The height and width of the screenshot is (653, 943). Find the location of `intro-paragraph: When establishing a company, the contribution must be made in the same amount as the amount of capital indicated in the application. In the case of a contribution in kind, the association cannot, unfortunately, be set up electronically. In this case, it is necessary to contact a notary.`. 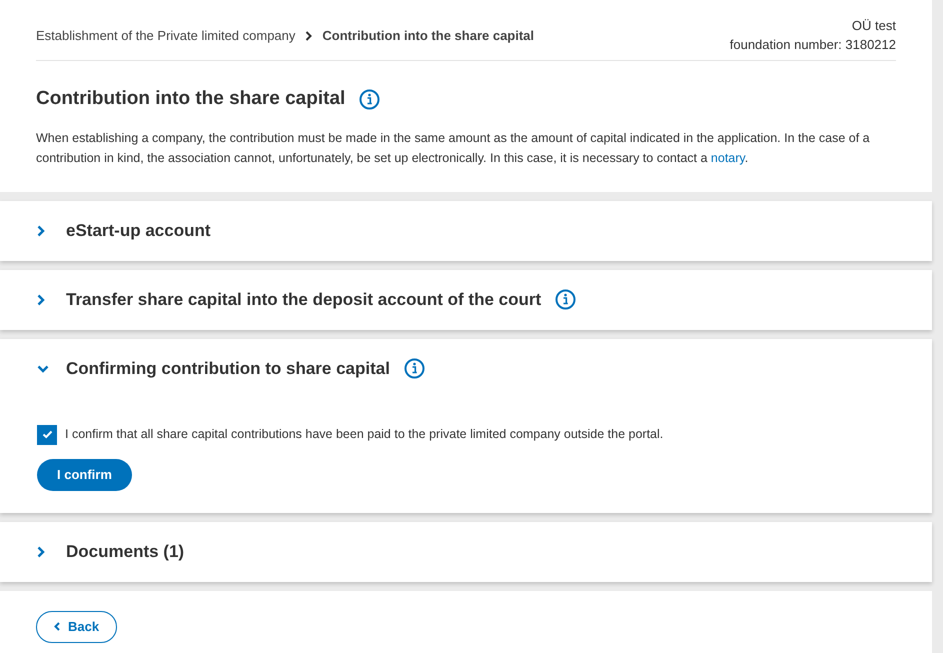

intro-paragraph: When establishing a company, the contribution must be made in the same amount as the amount of capital indicated in the application. In the case of a contribution in kind, the association cannot, unfortunately, be set up electronically. In this case, it is necessary to contact a notary. is located at coordinates (453, 148).